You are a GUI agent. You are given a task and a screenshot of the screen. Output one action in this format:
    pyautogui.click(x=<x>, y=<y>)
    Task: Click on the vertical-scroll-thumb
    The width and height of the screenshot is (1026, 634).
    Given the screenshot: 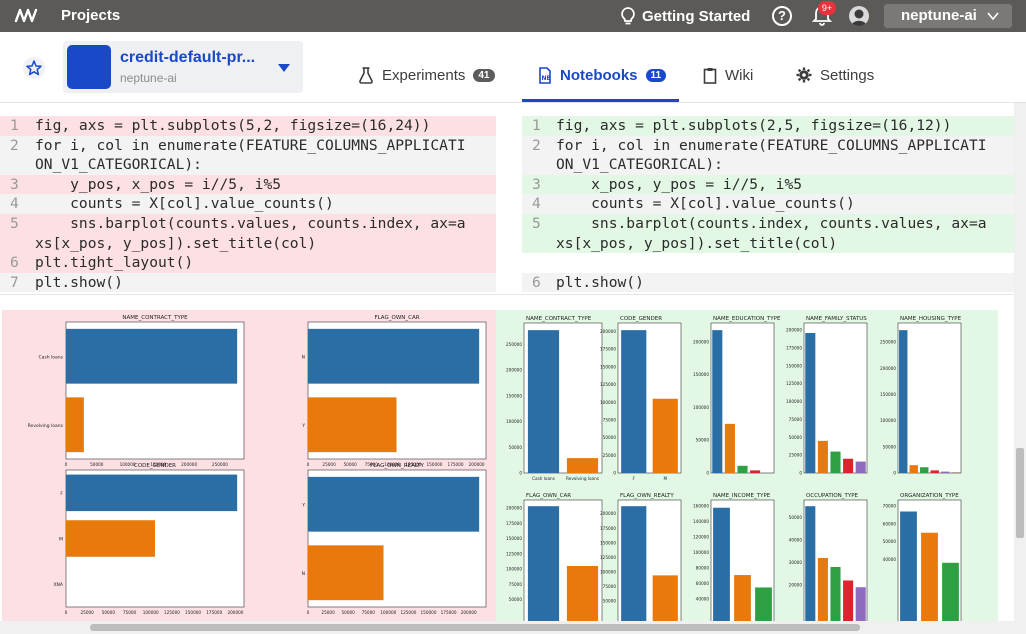 What is the action you would take?
    pyautogui.click(x=1020, y=493)
    